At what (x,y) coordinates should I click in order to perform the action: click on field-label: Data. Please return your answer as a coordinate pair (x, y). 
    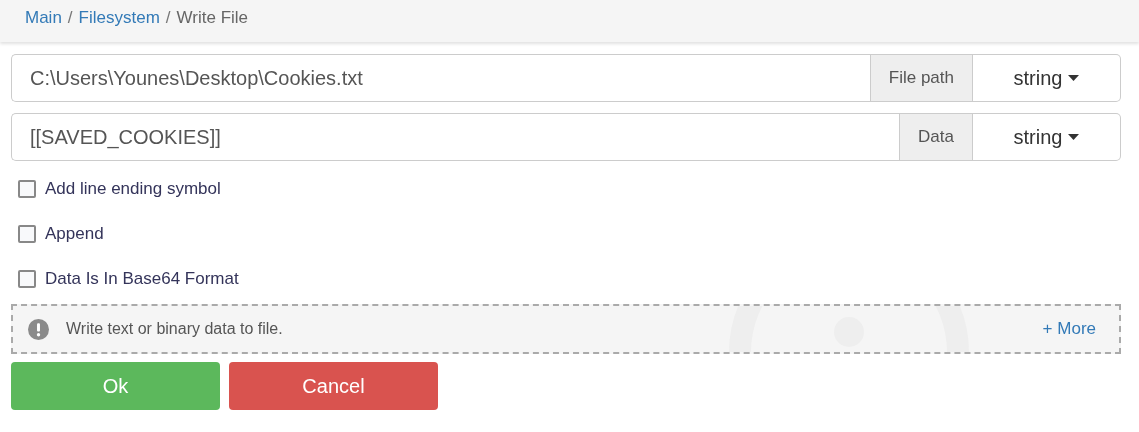
    Looking at the image, I should click on (936, 137).